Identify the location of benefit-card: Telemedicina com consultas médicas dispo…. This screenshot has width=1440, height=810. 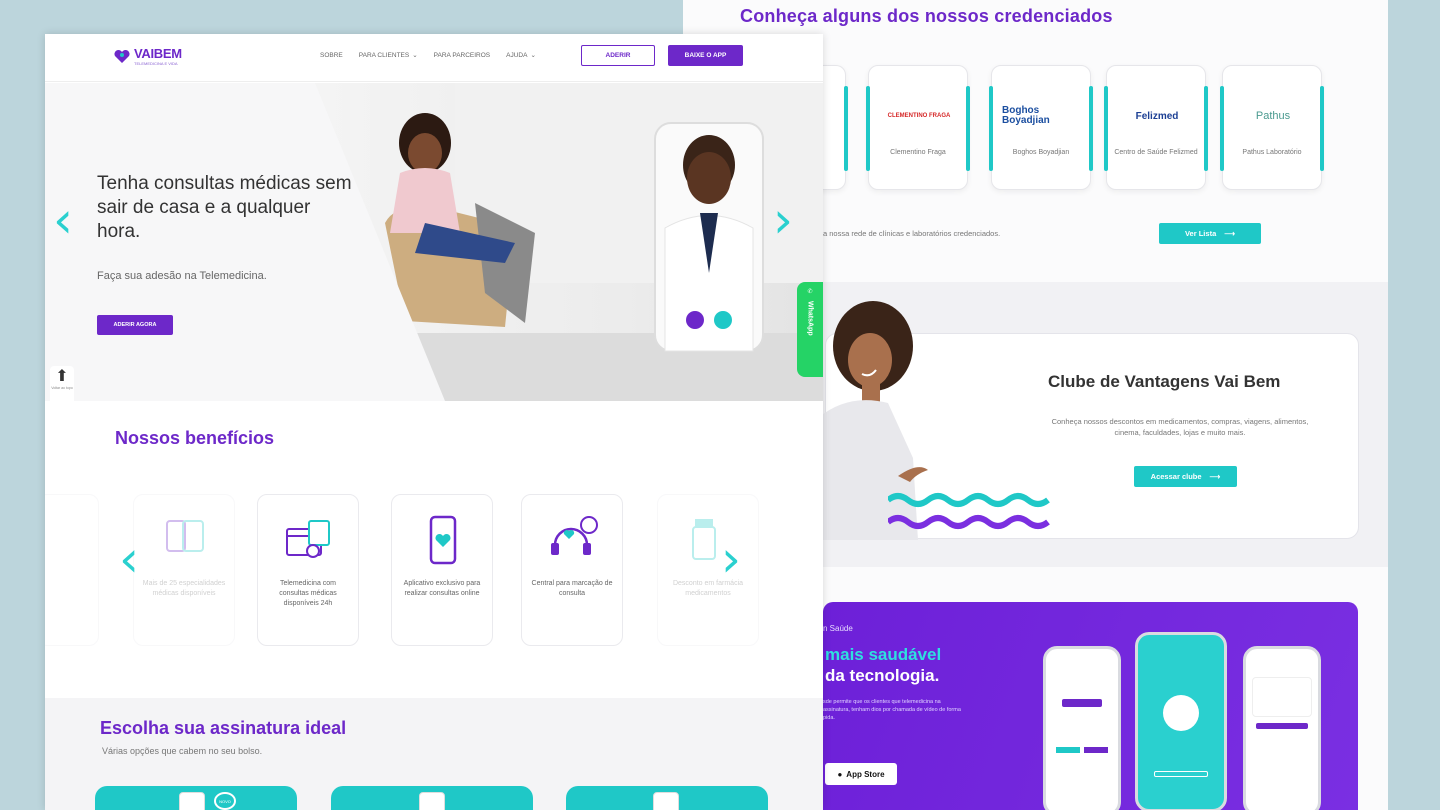
(308, 570).